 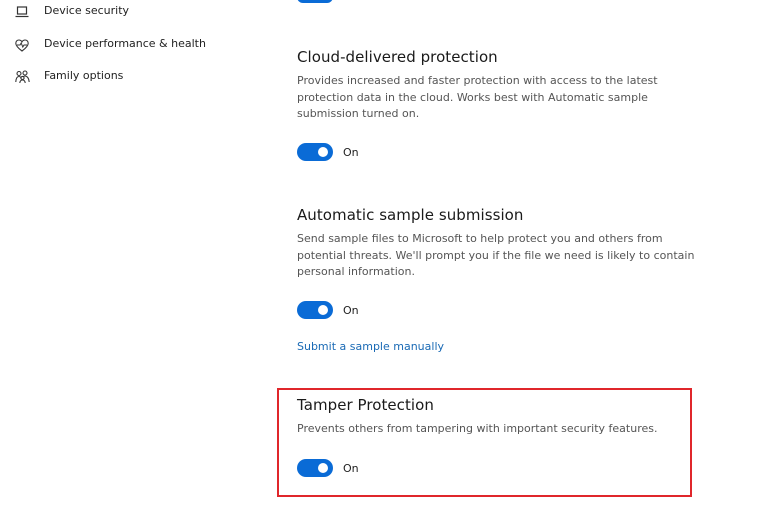 I want to click on sample-submission-toggle: On, so click(x=328, y=310).